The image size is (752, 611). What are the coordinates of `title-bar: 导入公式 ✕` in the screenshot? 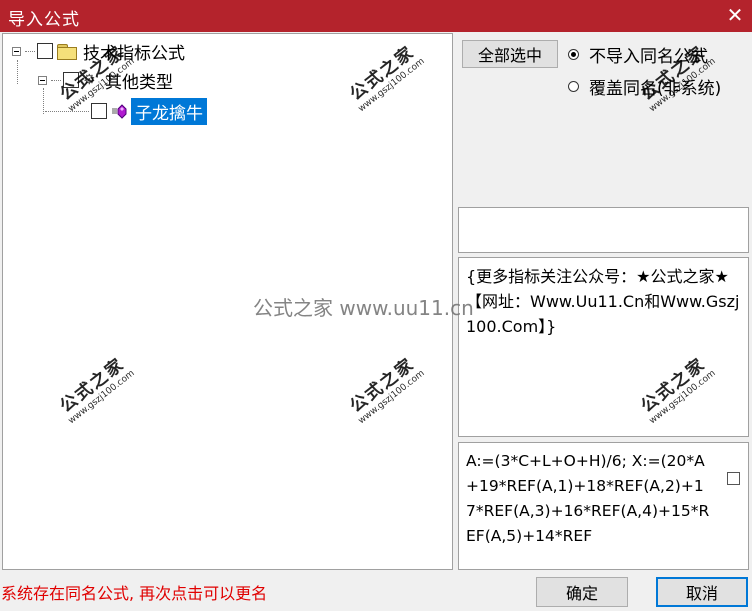 It's located at (376, 16).